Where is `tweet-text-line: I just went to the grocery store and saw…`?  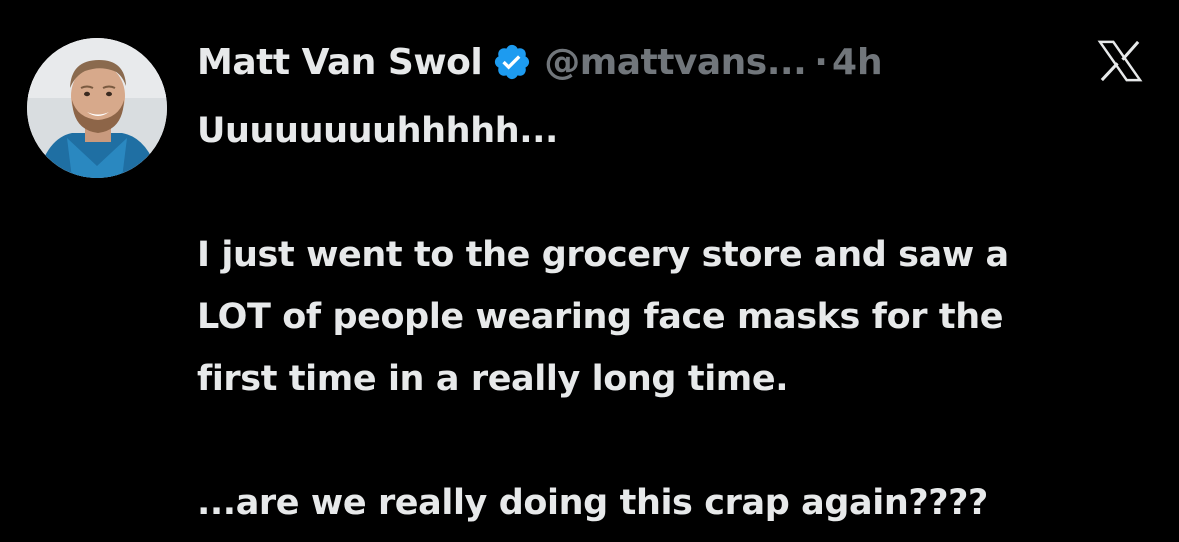 tweet-text-line: I just went to the grocery store and saw… is located at coordinates (603, 255).